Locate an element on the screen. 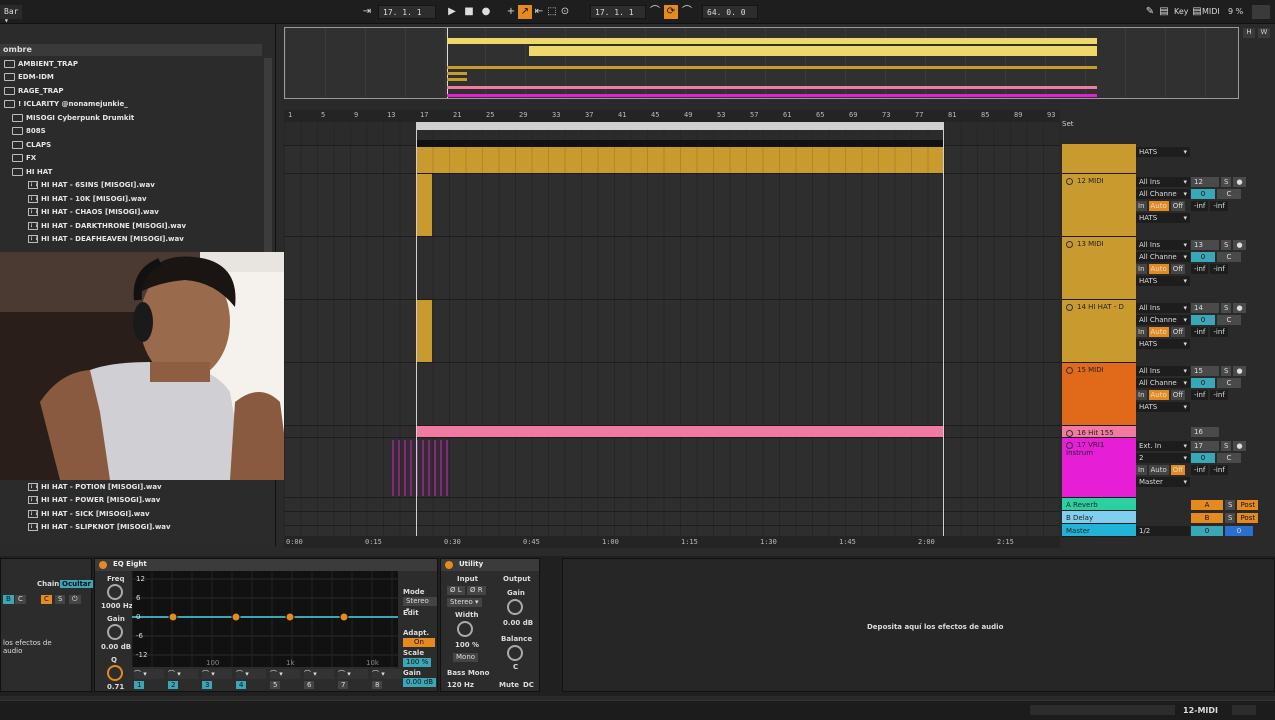 The height and width of the screenshot is (720, 1275). browser-folder: HI HAT is located at coordinates (32, 171).